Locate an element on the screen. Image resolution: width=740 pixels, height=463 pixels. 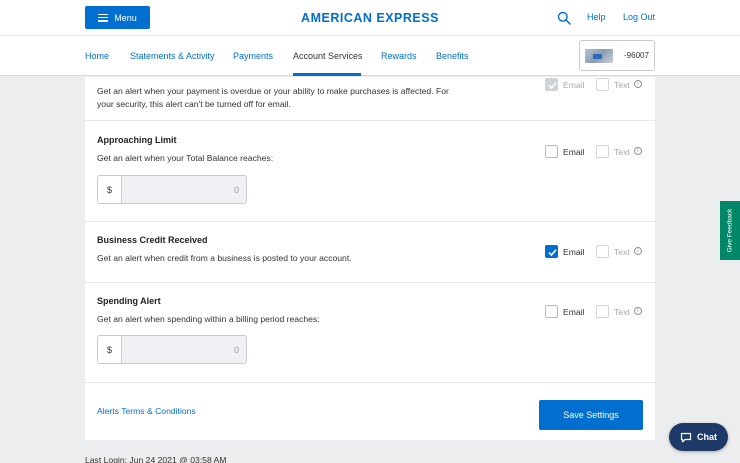
tab-account-services: Account Services is located at coordinates (328, 56).